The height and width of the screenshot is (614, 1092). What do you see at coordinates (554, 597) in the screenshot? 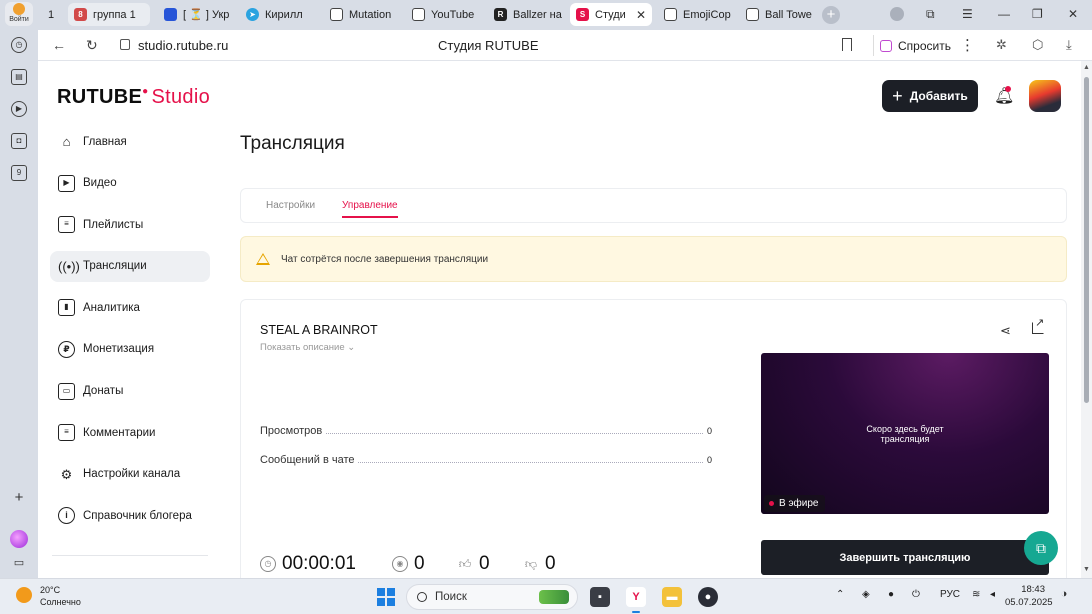
I see `search-highlight-image` at bounding box center [554, 597].